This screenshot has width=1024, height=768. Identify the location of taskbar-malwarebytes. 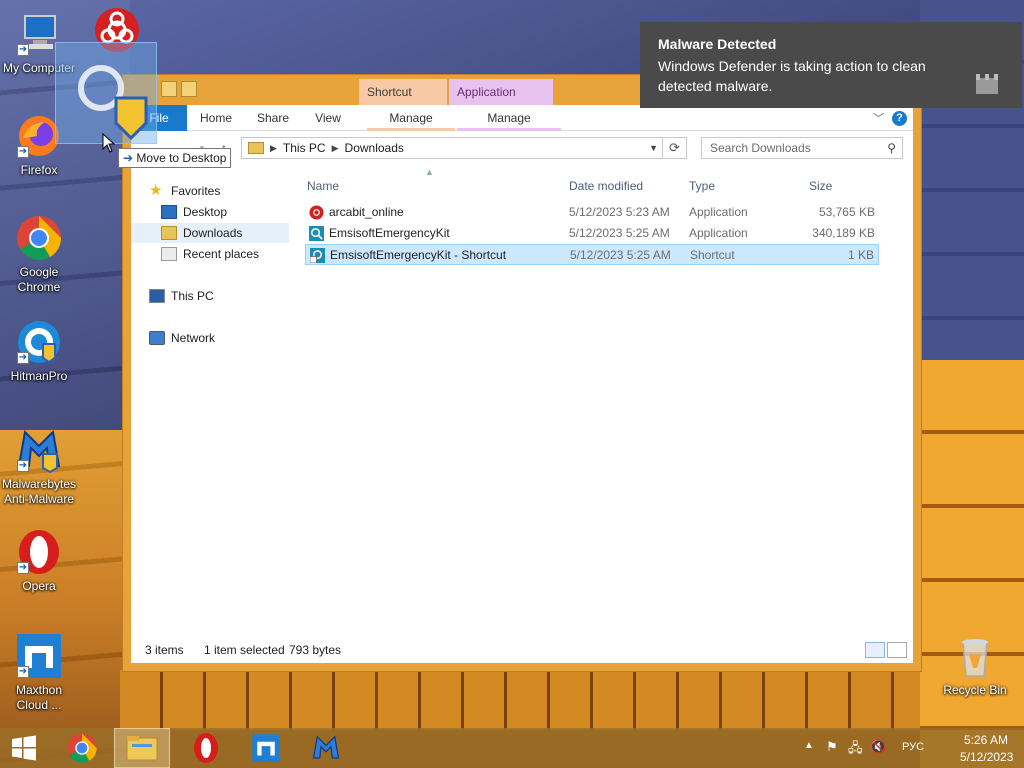
(326, 748).